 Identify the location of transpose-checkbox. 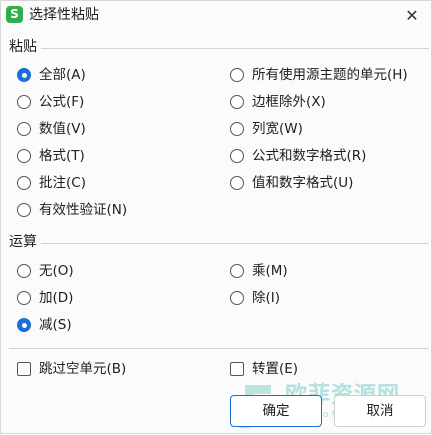
(237, 369).